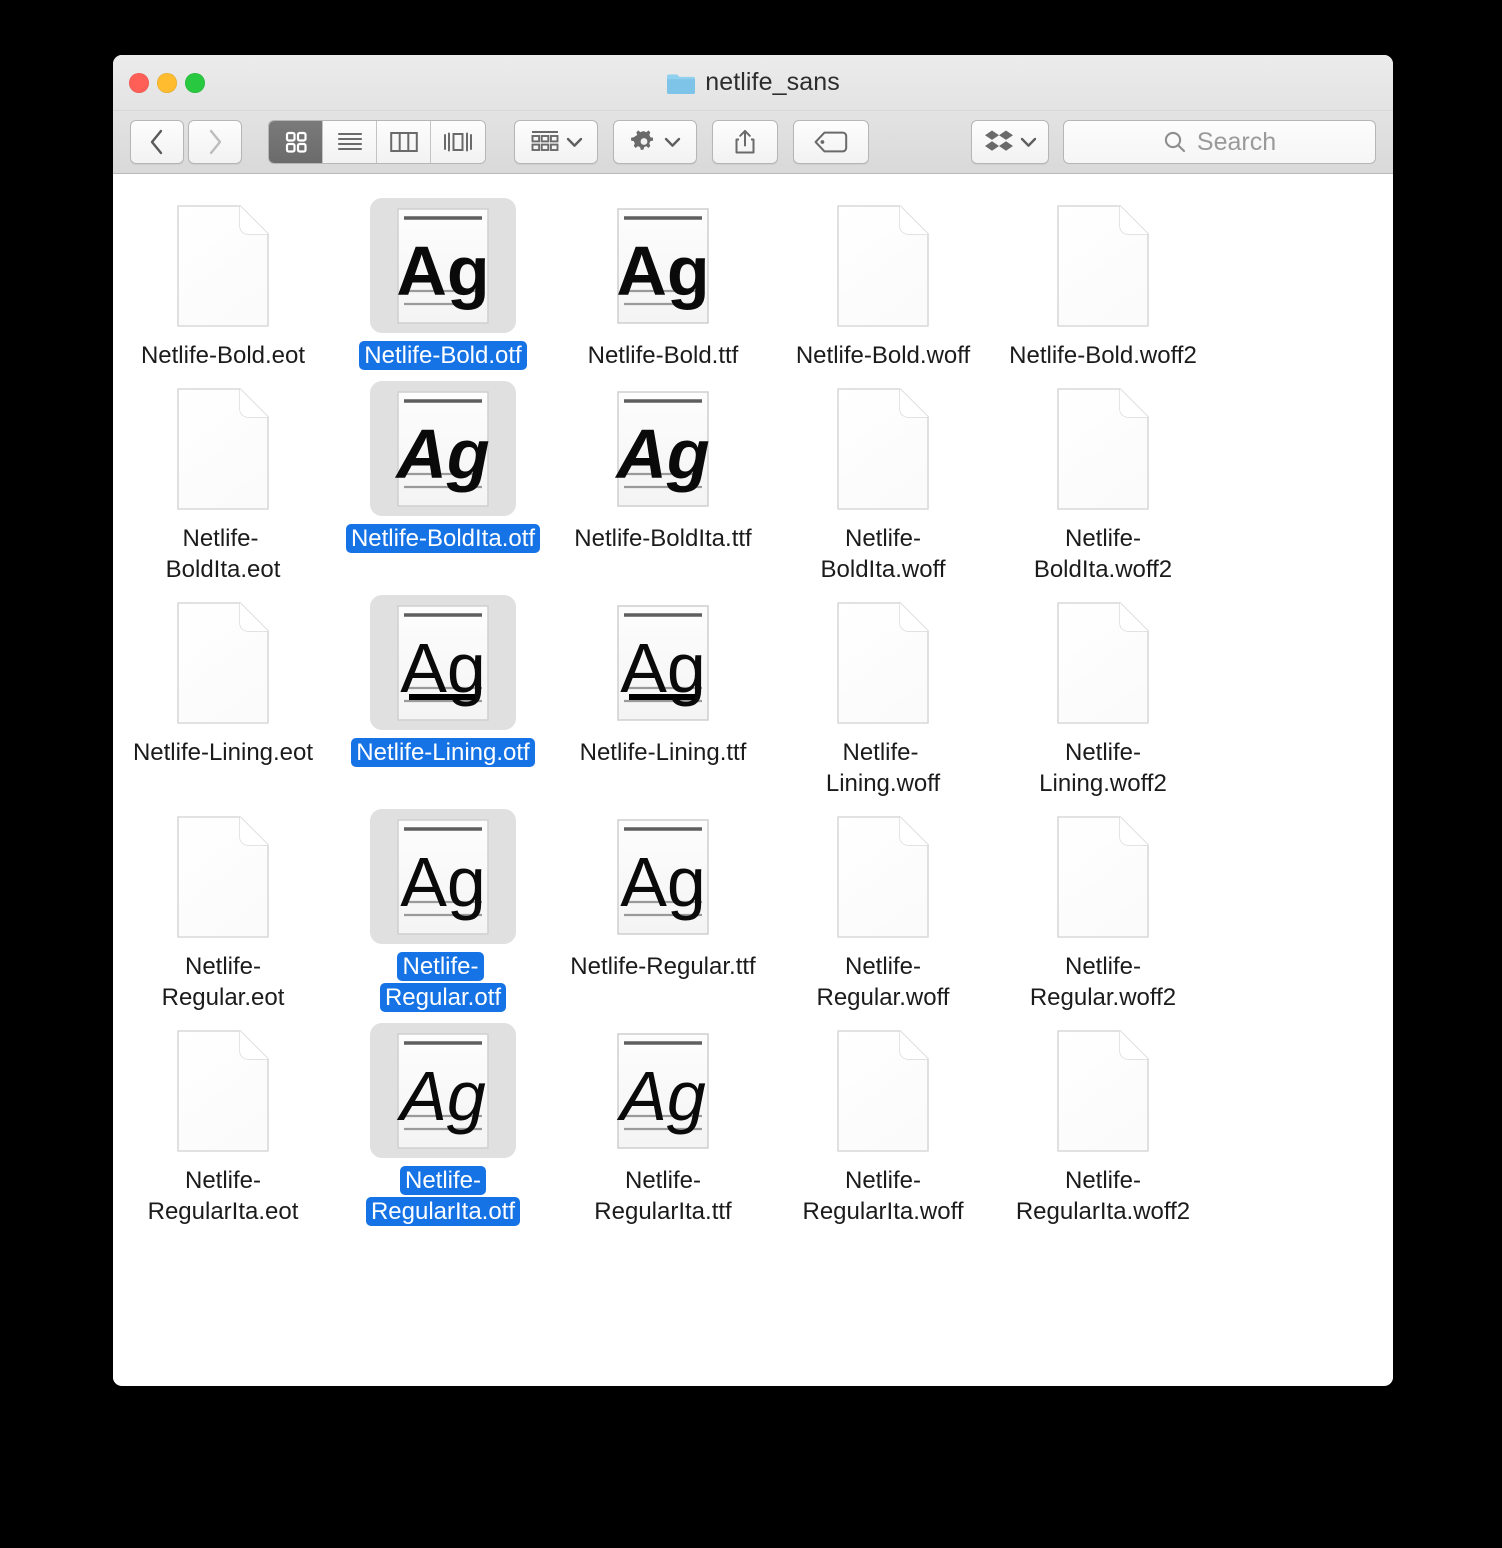  I want to click on file-label: Netlife-BoldIta.ttf, so click(662, 538).